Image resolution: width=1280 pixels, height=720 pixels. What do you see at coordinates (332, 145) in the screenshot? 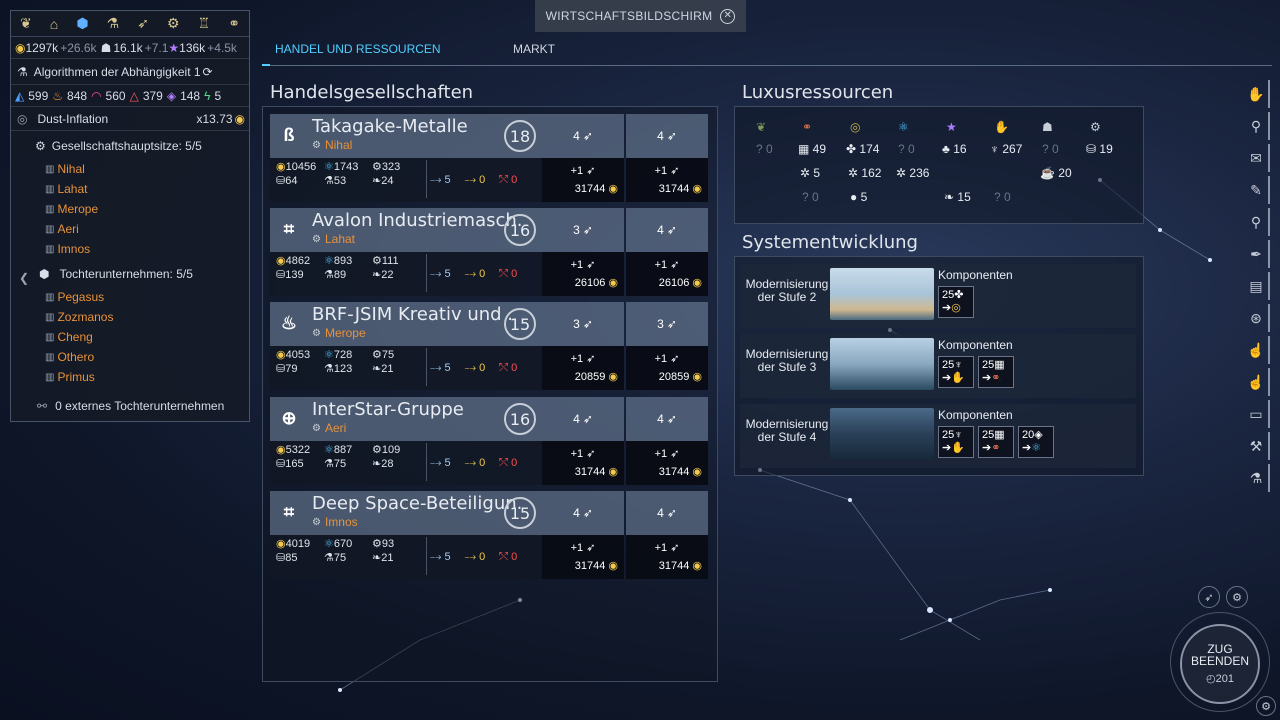
I see `company-hq: ⚙ Nihal` at bounding box center [332, 145].